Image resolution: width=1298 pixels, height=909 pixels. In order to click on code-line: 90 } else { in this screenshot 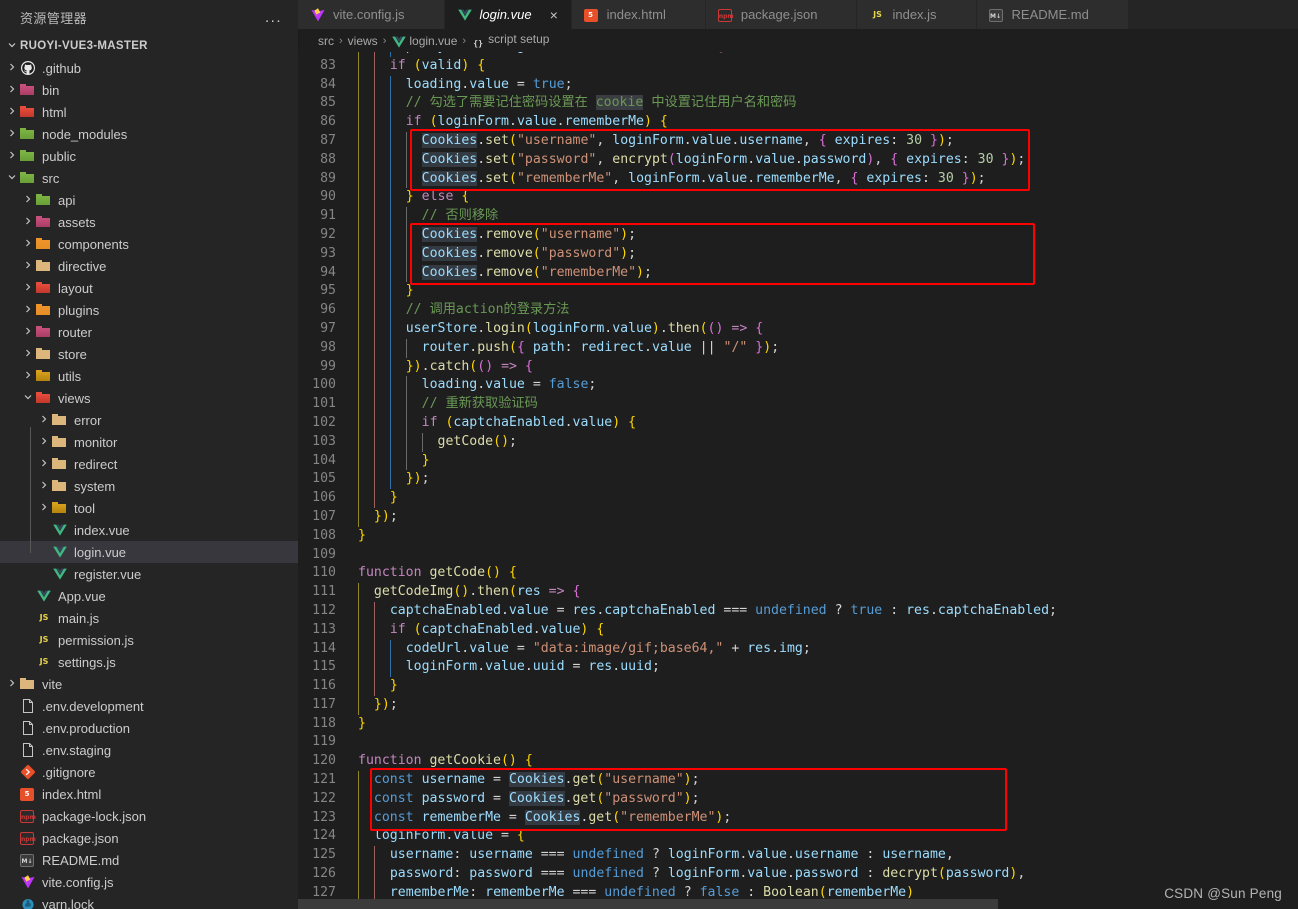, I will do `click(798, 198)`.